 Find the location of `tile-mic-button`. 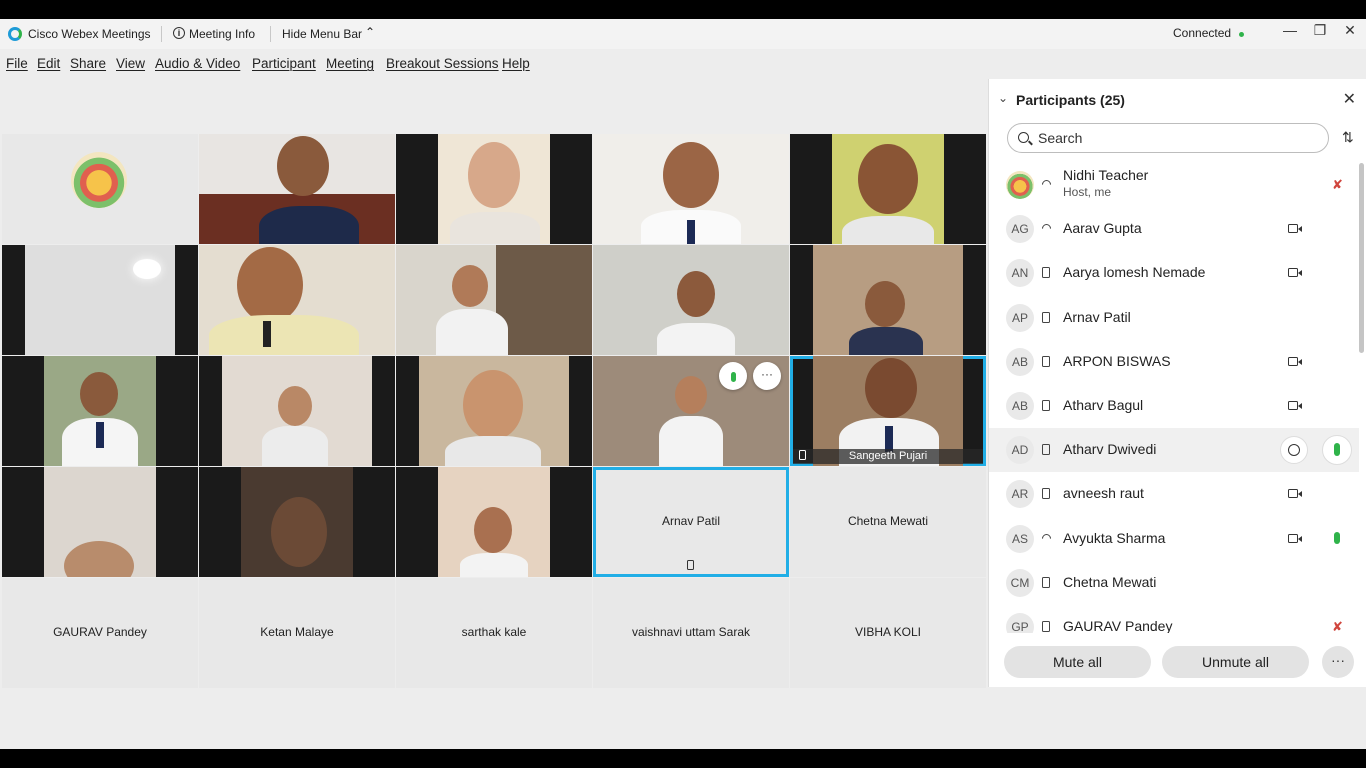

tile-mic-button is located at coordinates (733, 376).